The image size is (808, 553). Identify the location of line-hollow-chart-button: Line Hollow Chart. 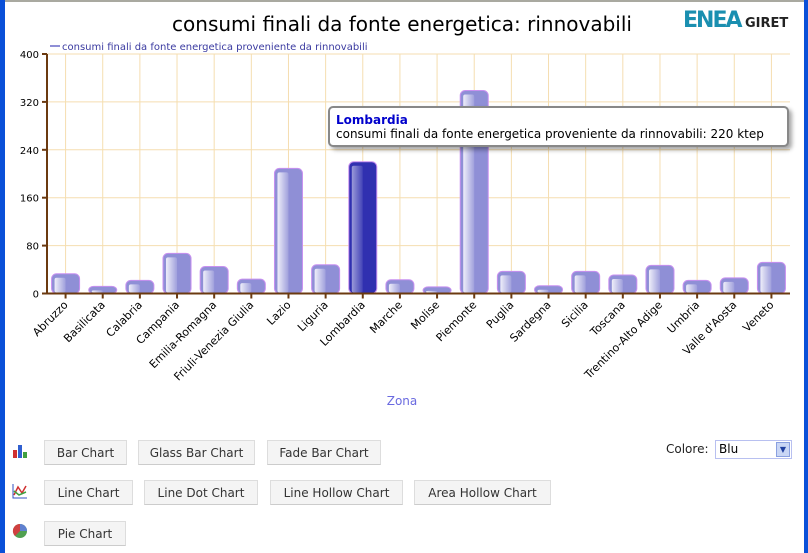
(336, 492).